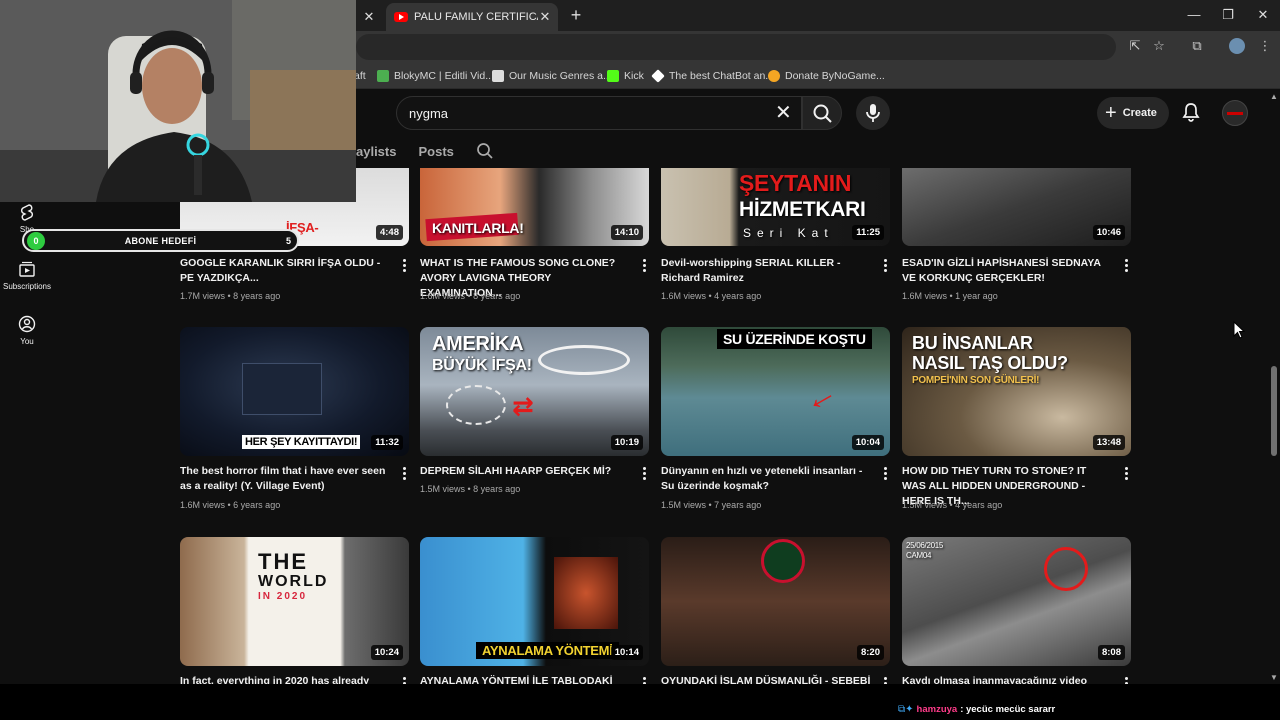  I want to click on window-close-button: ✕, so click(1263, 15).